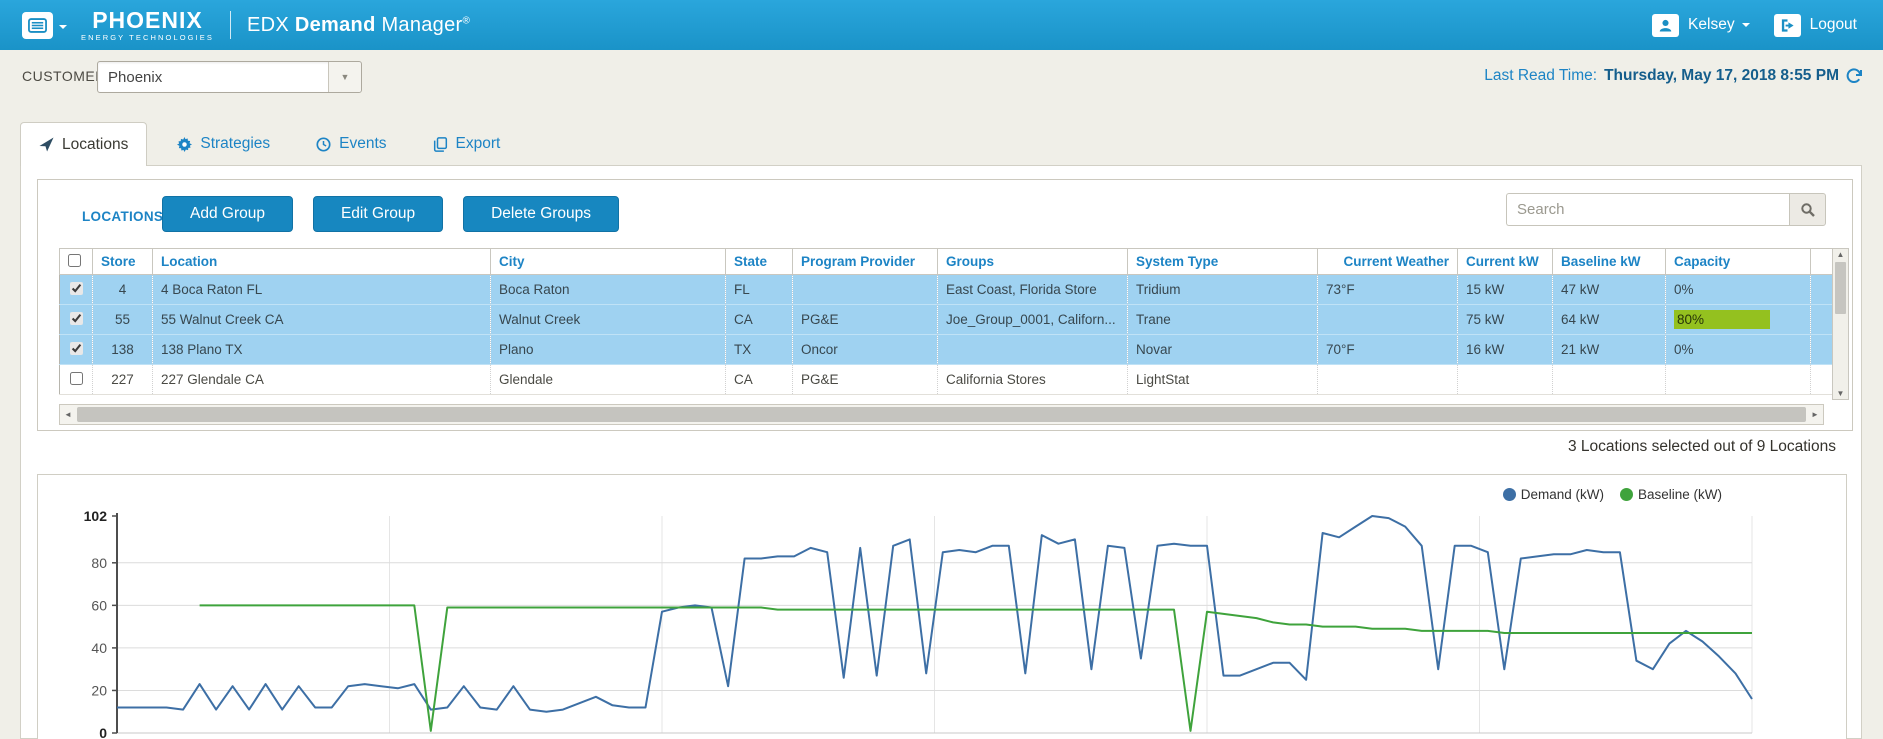  I want to click on col-store: Store, so click(122, 261).